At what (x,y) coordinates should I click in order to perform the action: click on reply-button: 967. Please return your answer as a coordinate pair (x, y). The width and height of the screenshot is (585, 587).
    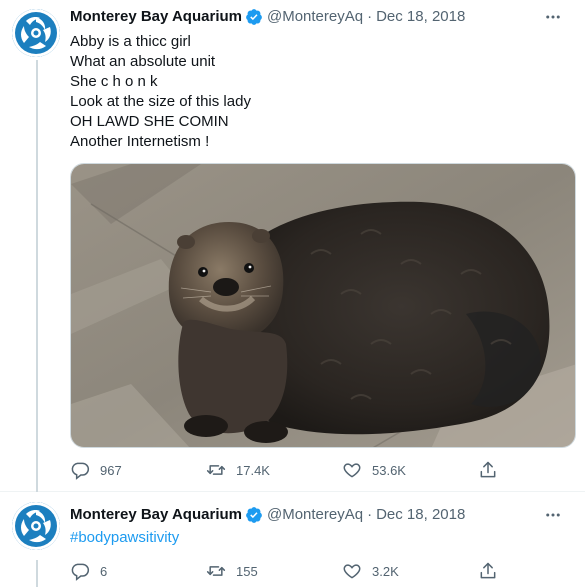
    Looking at the image, I should click on (120, 470).